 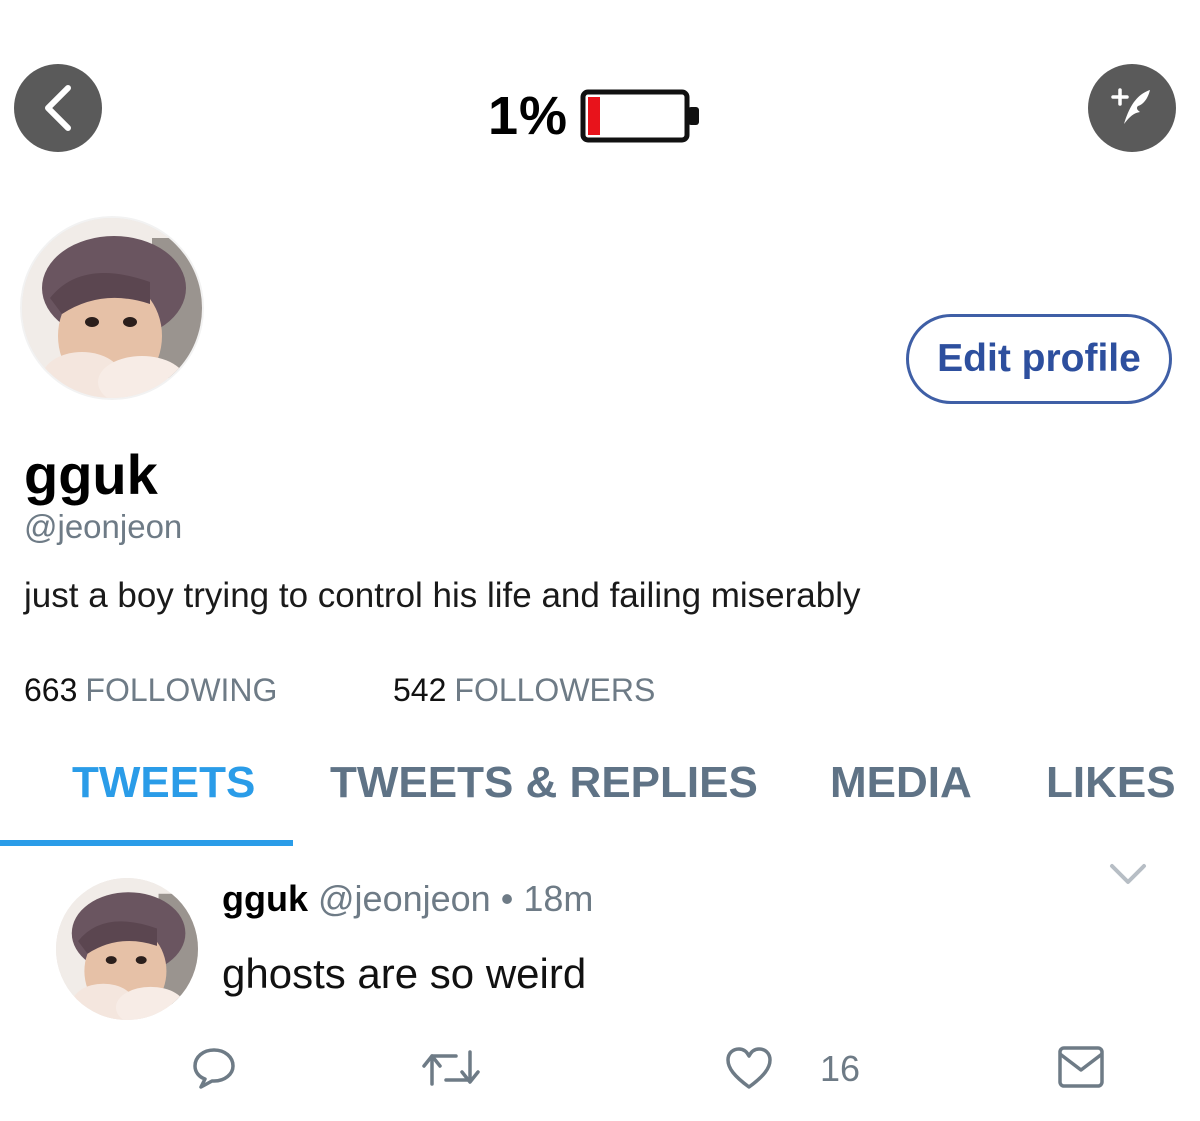 I want to click on compose-button, so click(x=1132, y=108).